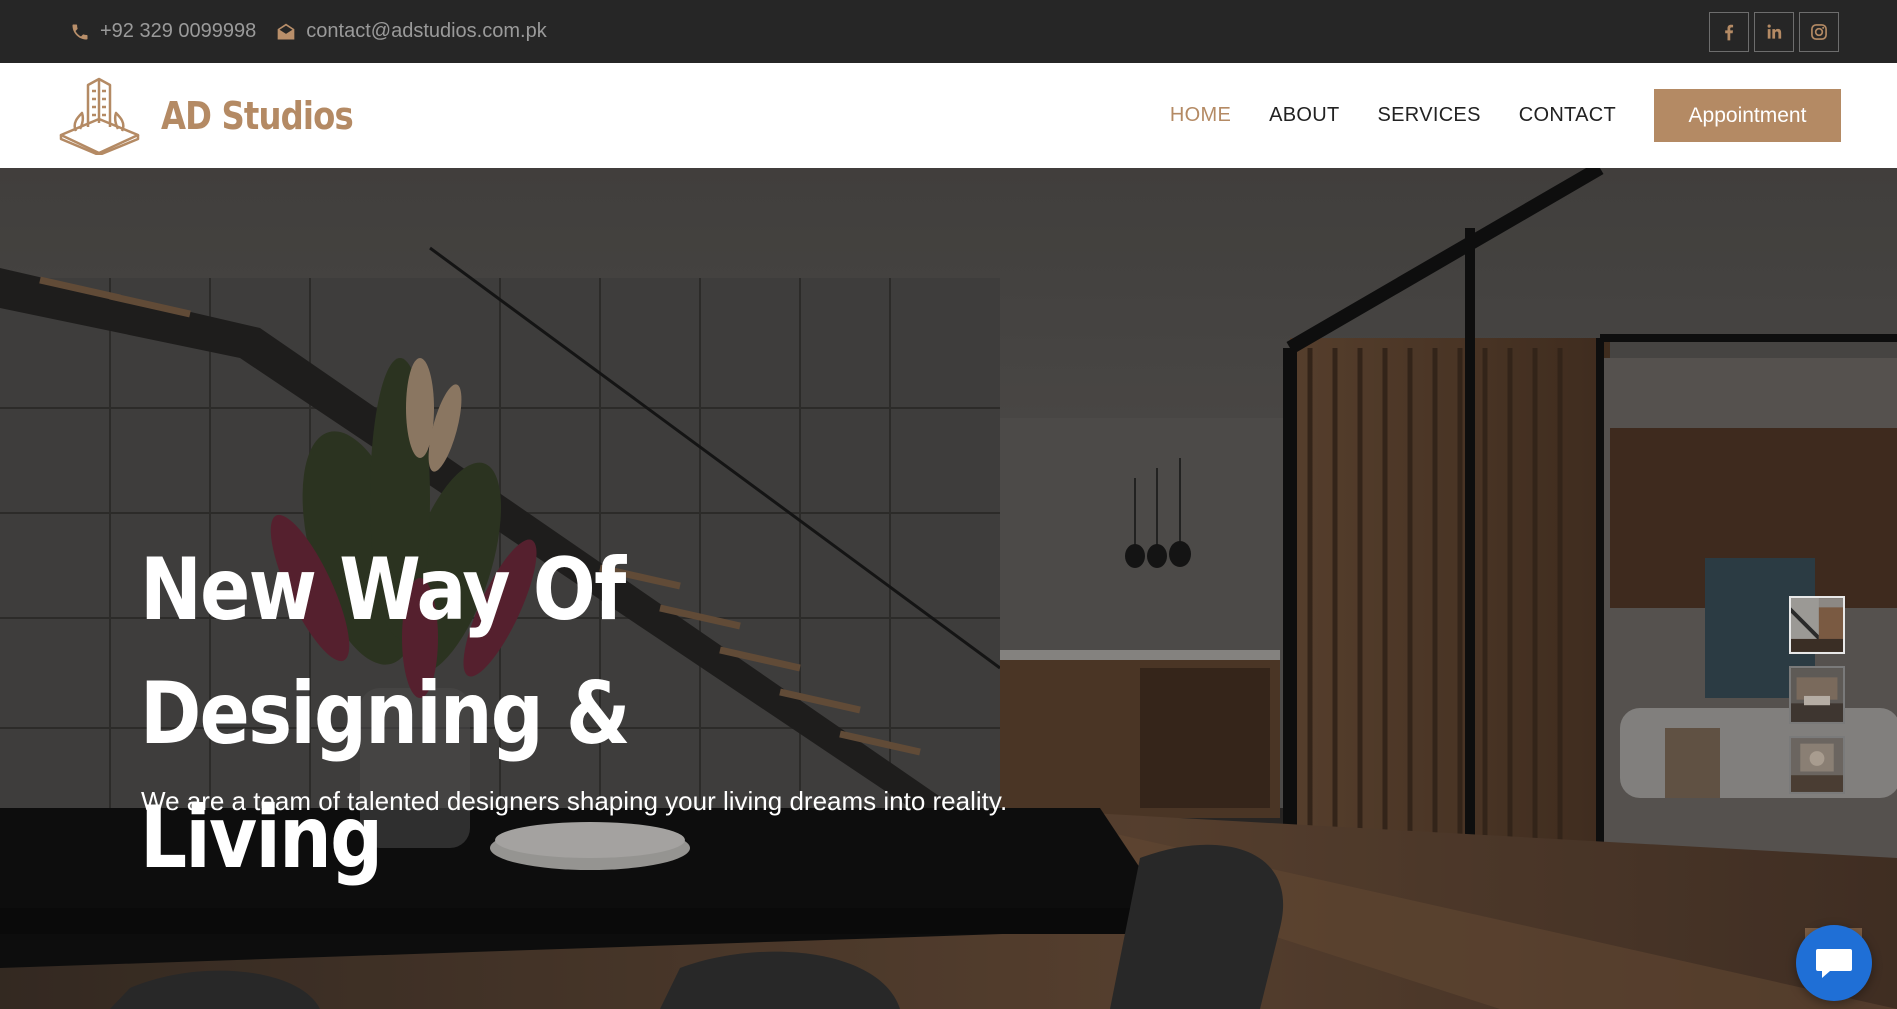  What do you see at coordinates (426, 31) in the screenshot?
I see `email-address: contact@adstudios.com.pk` at bounding box center [426, 31].